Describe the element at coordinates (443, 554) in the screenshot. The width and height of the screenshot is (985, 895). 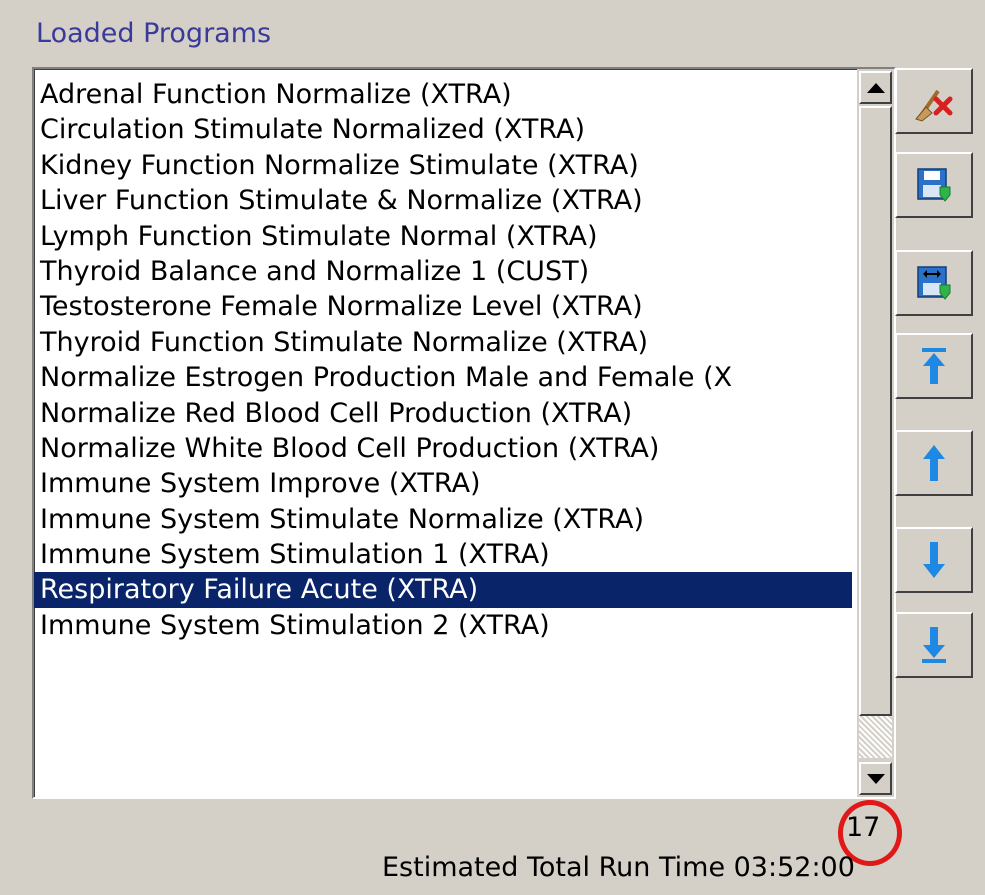
I see `list-item: Immune System Stimulation 1 (XTRA)` at that location.